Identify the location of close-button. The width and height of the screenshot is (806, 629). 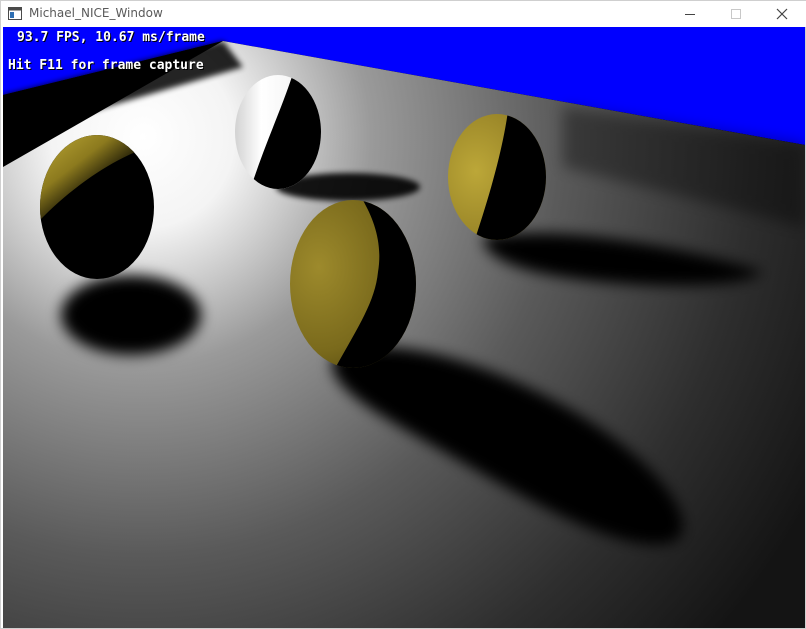
(782, 14).